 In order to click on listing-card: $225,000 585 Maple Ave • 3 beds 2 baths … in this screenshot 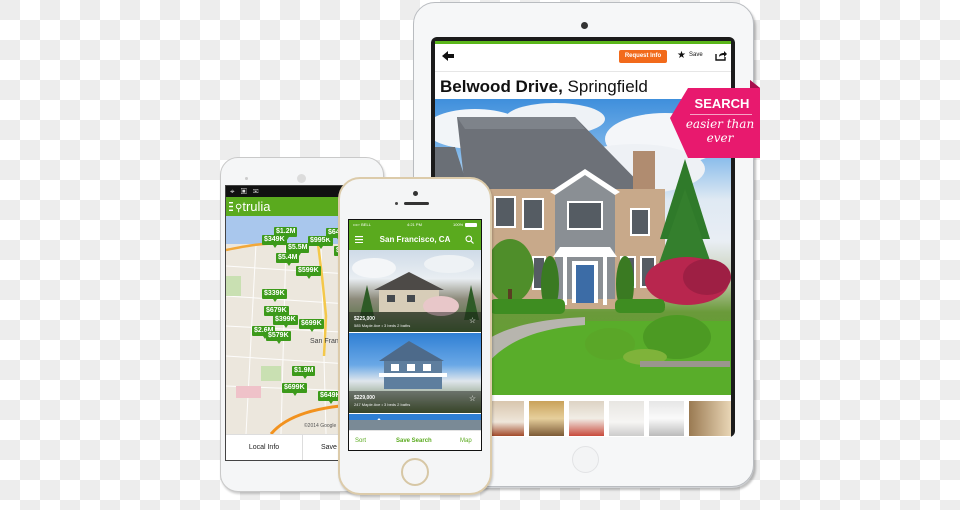, I will do `click(415, 291)`.